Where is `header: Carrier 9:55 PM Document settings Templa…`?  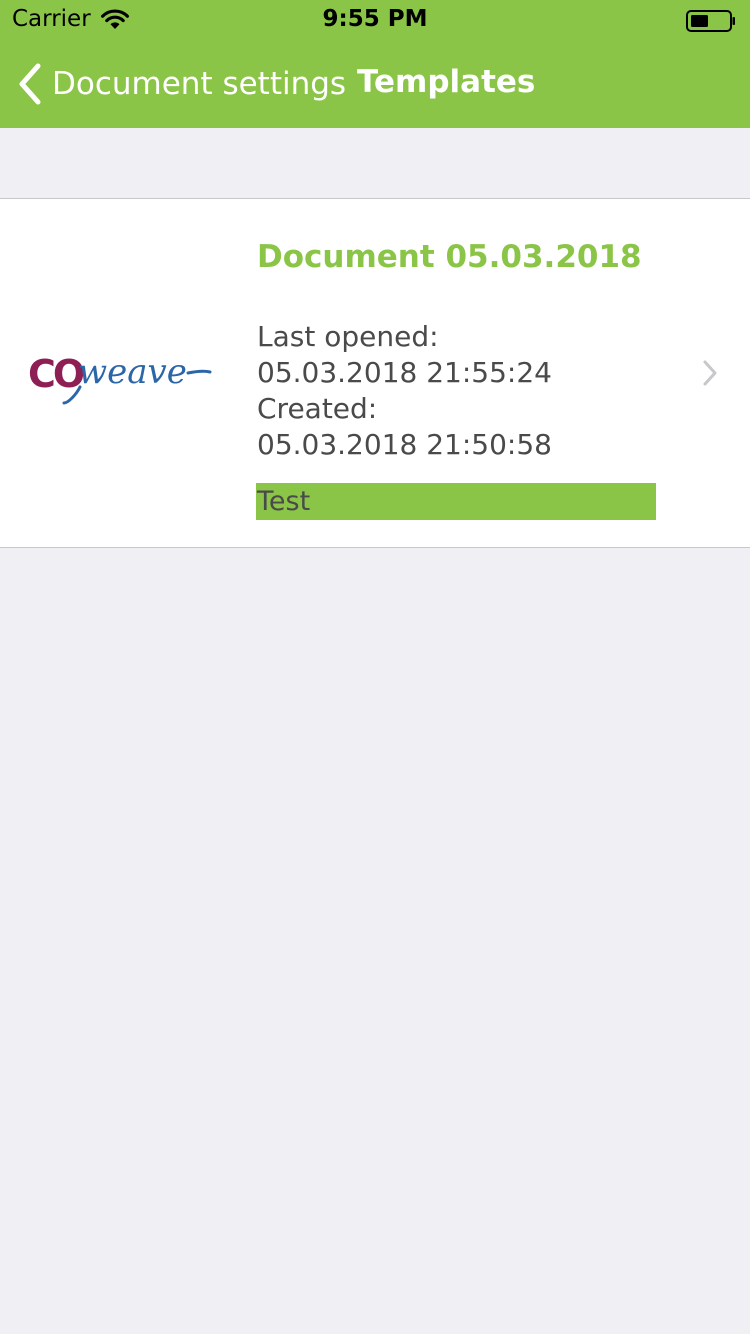
header: Carrier 9:55 PM Document settings Templa… is located at coordinates (375, 64).